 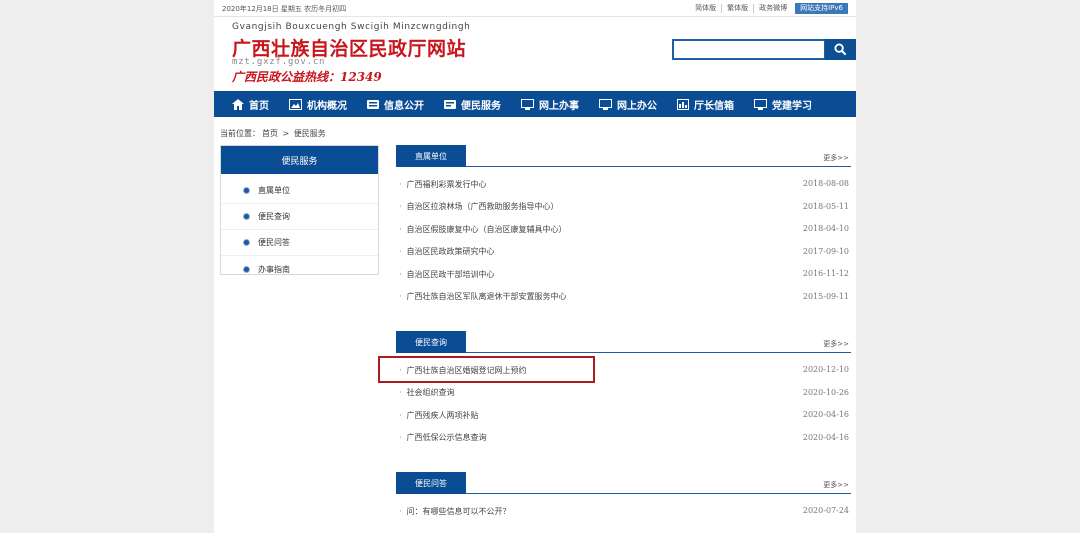 I want to click on item-title: 社会组织查询, so click(x=430, y=393).